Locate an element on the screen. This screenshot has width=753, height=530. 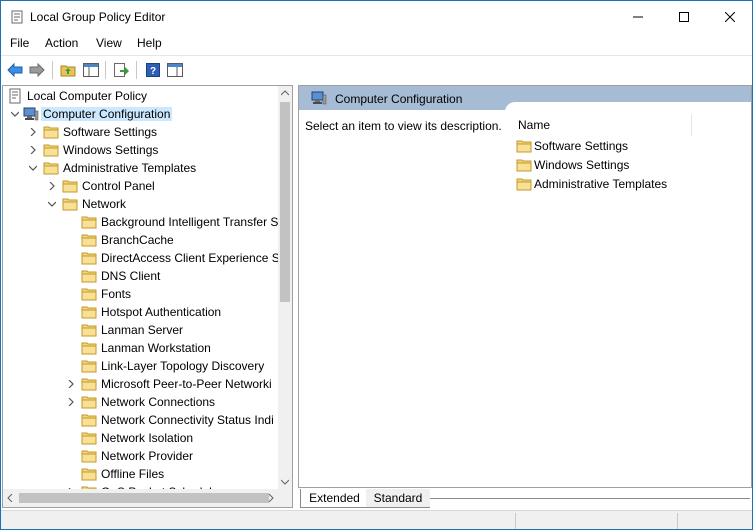
toolbar: ? is located at coordinates (376, 69).